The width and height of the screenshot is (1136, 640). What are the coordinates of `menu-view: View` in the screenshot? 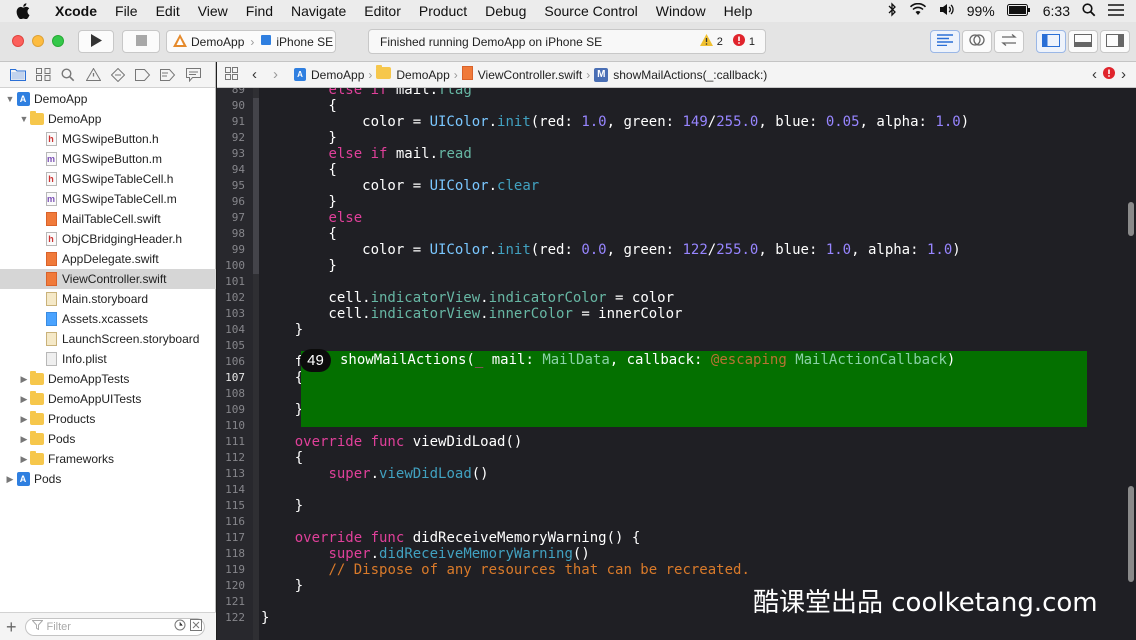 It's located at (213, 11).